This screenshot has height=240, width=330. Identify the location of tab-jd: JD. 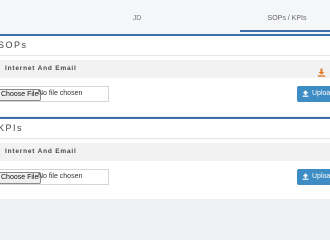
(137, 17).